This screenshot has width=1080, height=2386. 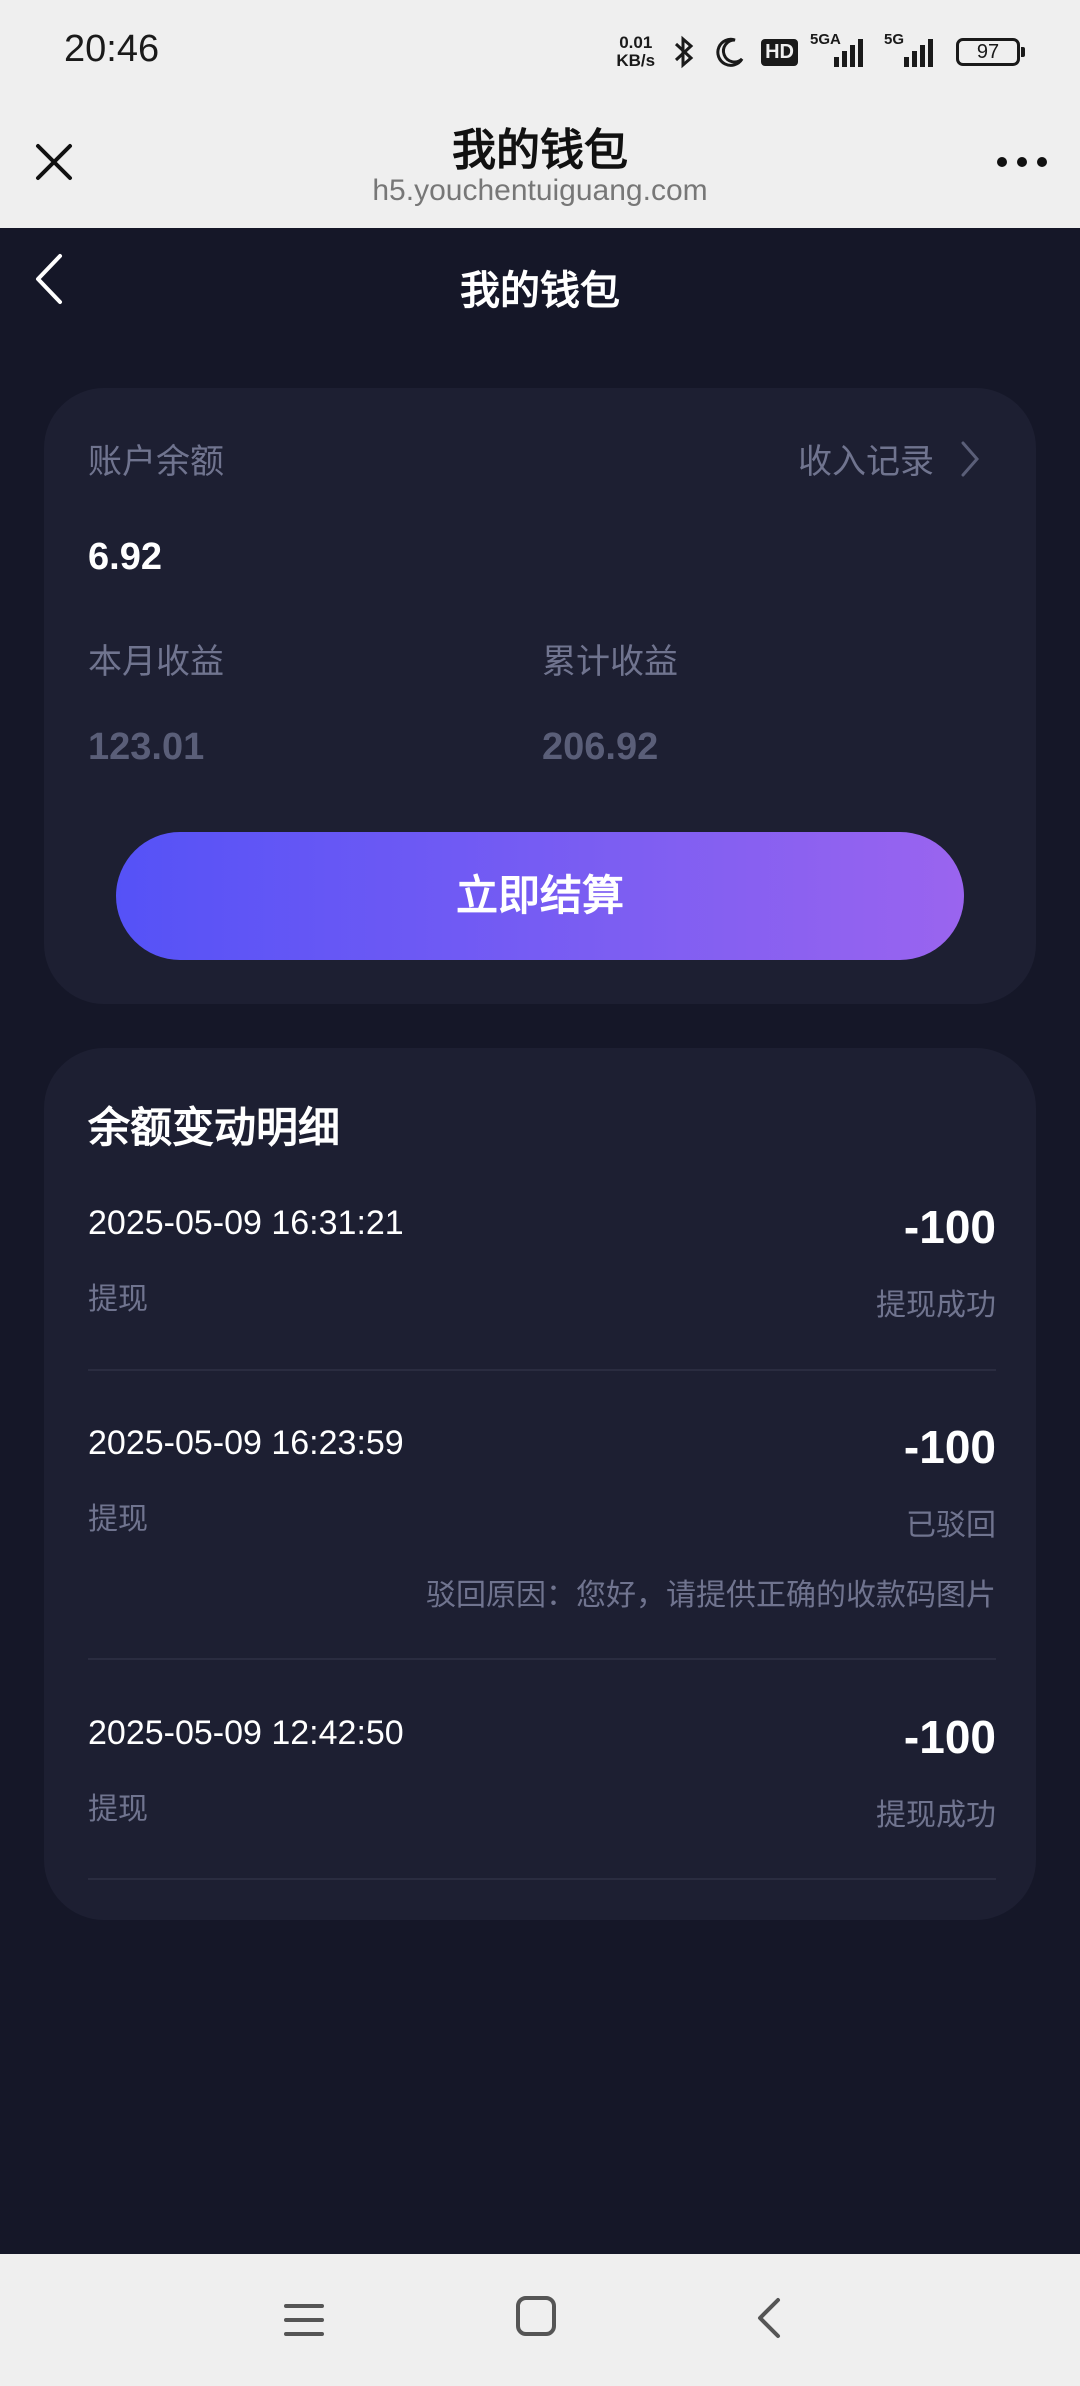 I want to click on signal-5ga-icon: 5GA, so click(x=841, y=49).